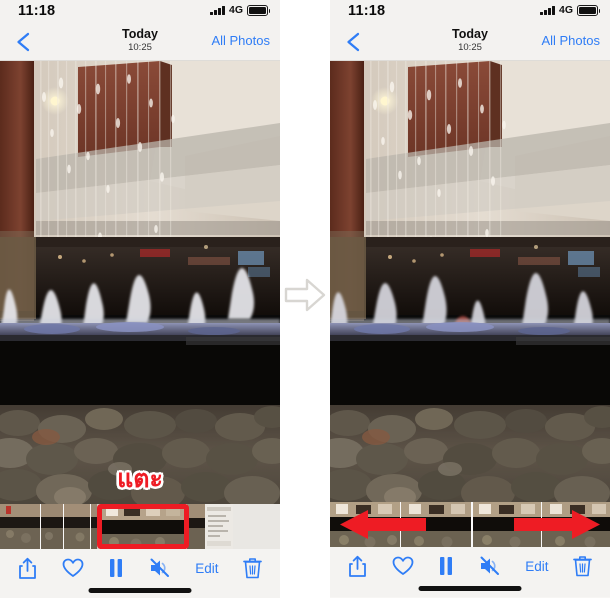 This screenshot has height=598, width=610. Describe the element at coordinates (143, 526) in the screenshot. I see `filmstrip-thumb-selected` at that location.